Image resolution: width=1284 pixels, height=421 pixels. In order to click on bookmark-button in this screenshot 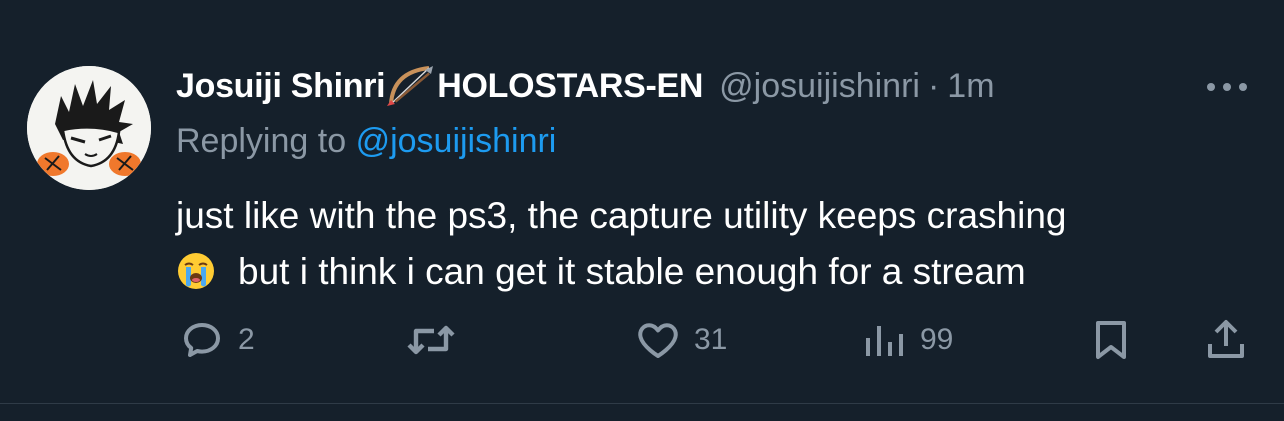, I will do `click(1111, 340)`.